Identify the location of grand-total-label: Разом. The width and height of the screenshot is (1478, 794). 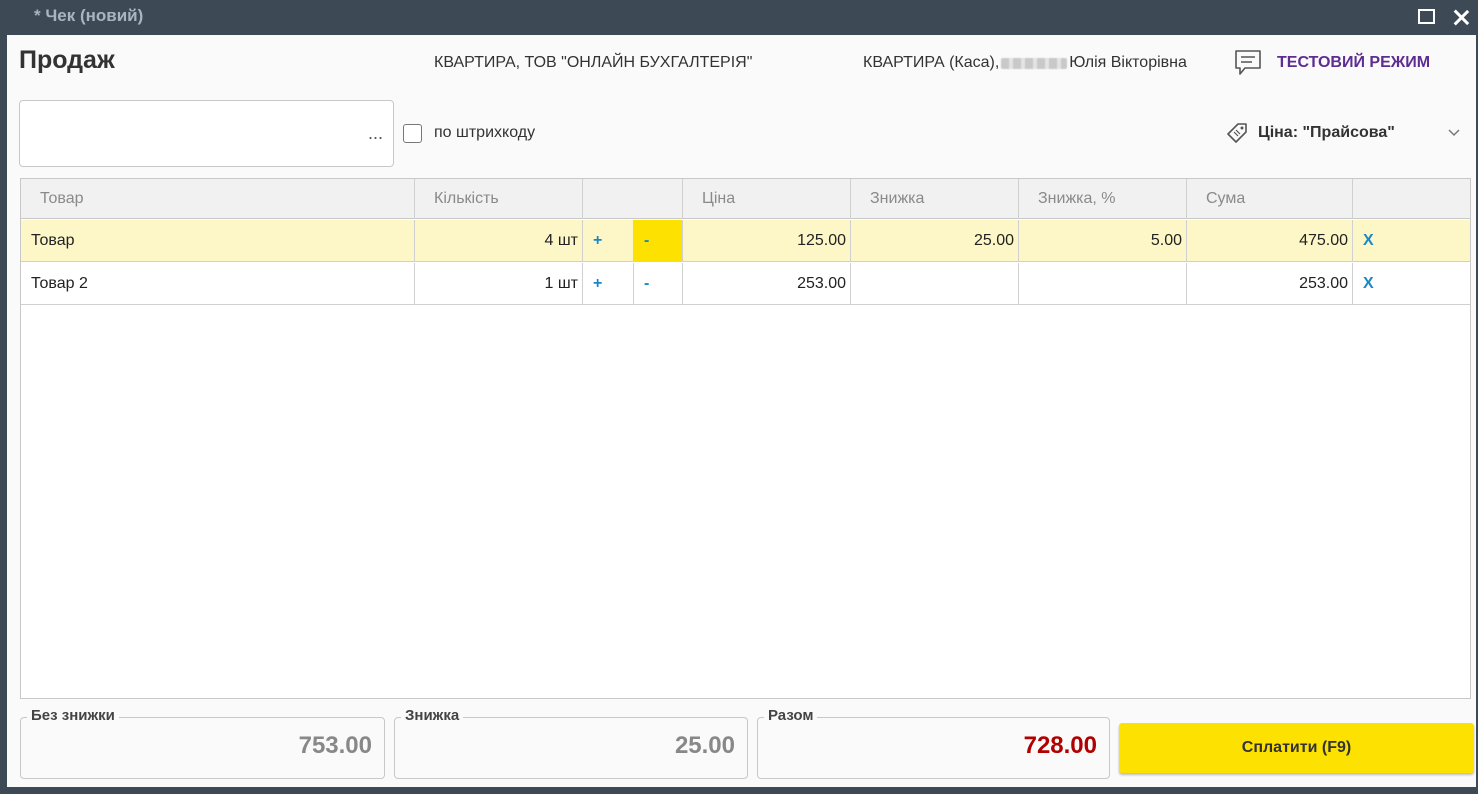
(791, 715).